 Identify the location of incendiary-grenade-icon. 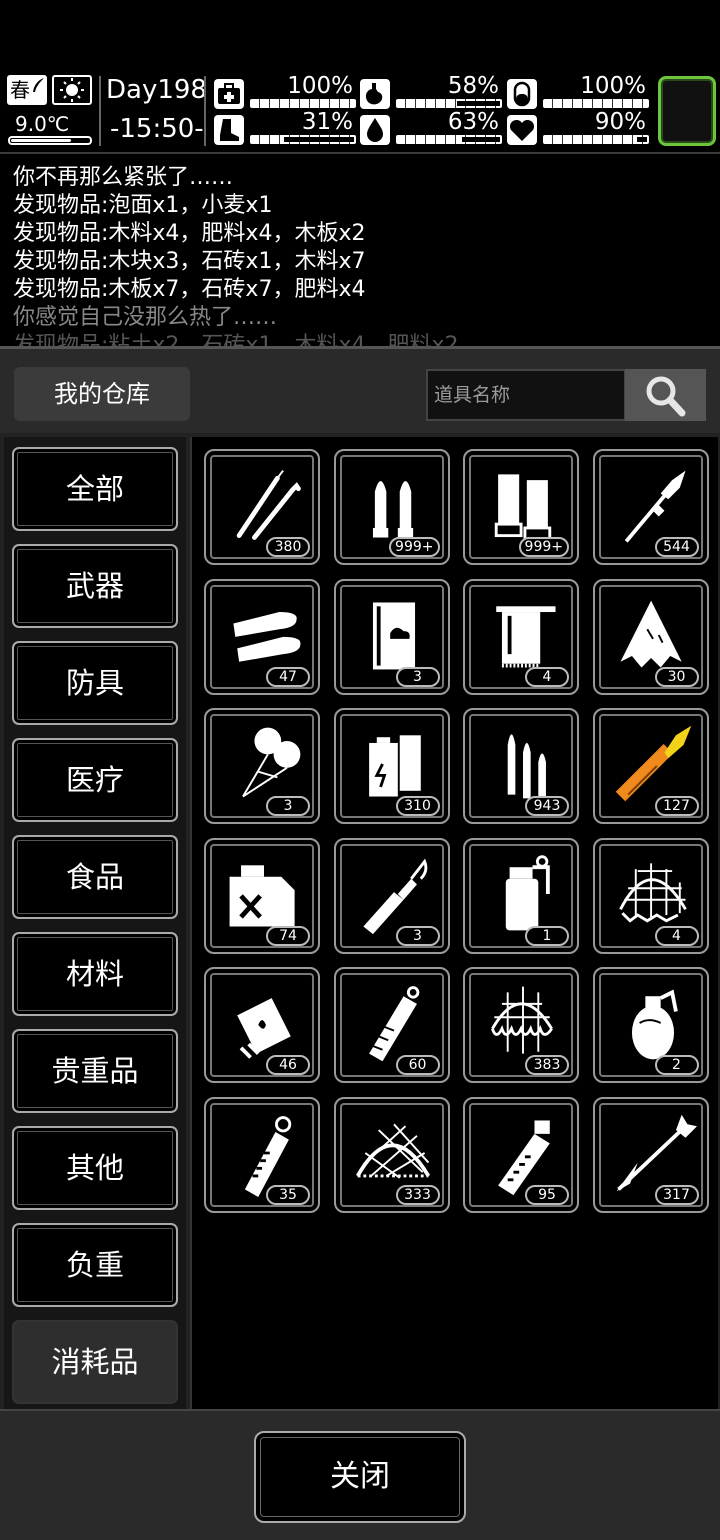
(264, 1028).